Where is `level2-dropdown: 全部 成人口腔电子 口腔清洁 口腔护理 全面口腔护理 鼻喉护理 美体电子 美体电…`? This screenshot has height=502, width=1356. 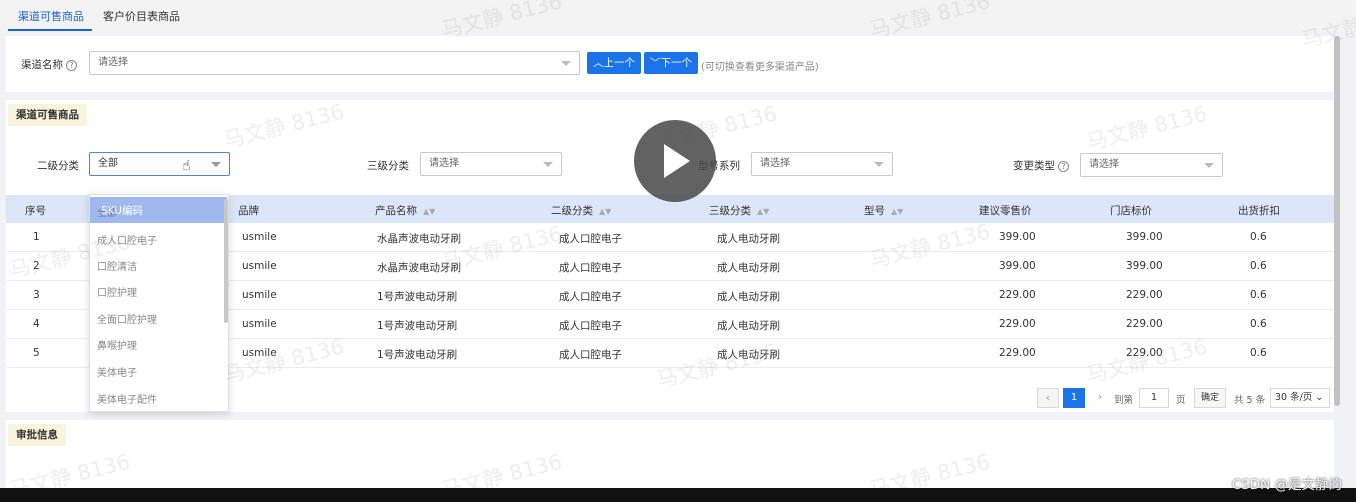 level2-dropdown: 全部 成人口腔电子 口腔清洁 口腔护理 全面口腔护理 鼻喉护理 美体电子 美体电… is located at coordinates (159, 303).